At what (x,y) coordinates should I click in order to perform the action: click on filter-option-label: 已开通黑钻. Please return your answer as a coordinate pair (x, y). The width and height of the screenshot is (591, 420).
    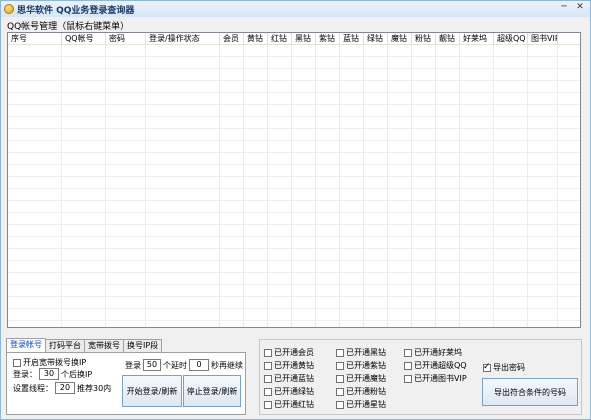
    Looking at the image, I should click on (366, 352).